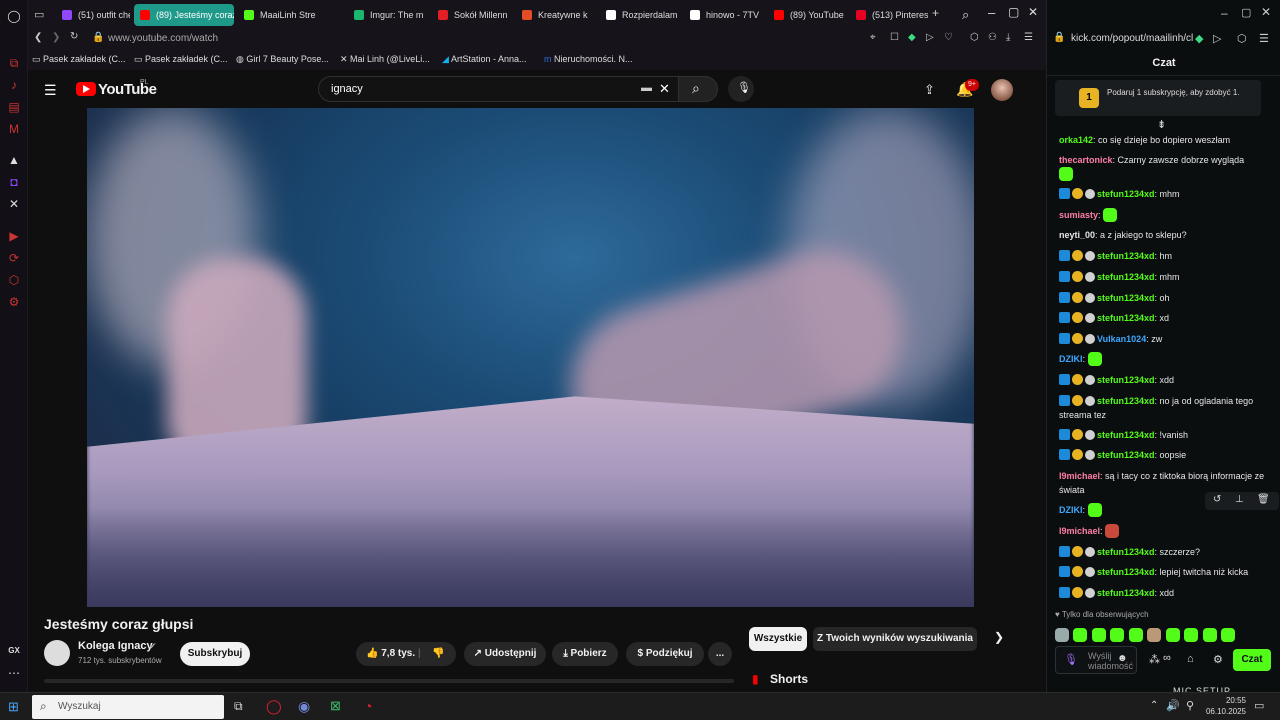  I want to click on tray-chevron-icon: ⌃, so click(1154, 705).